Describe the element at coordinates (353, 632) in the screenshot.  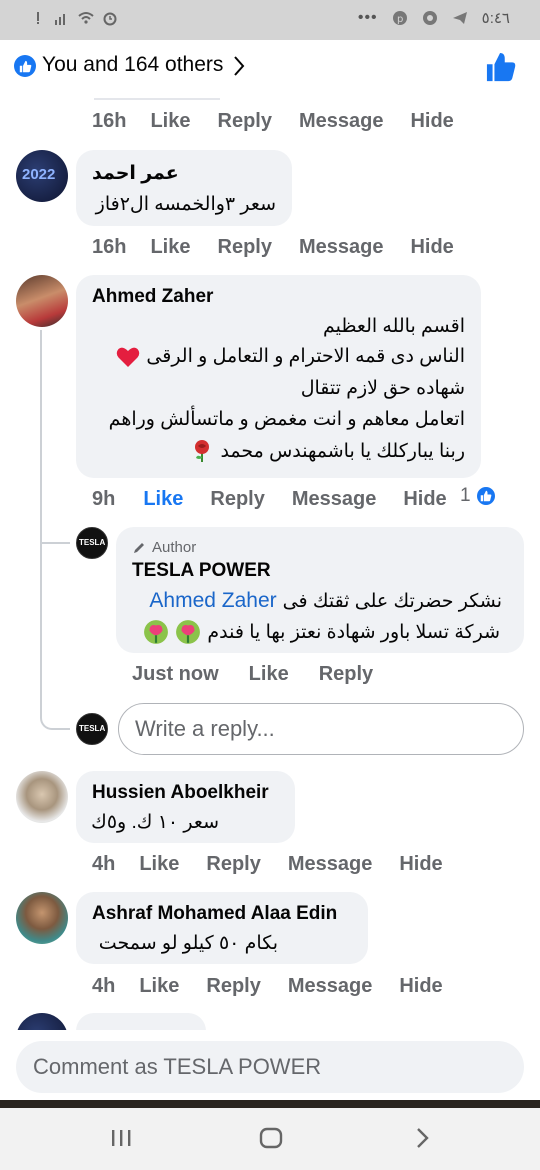
I see `reply-text: شركة تسلا باور شهادة نعتز بها يا فندم` at that location.